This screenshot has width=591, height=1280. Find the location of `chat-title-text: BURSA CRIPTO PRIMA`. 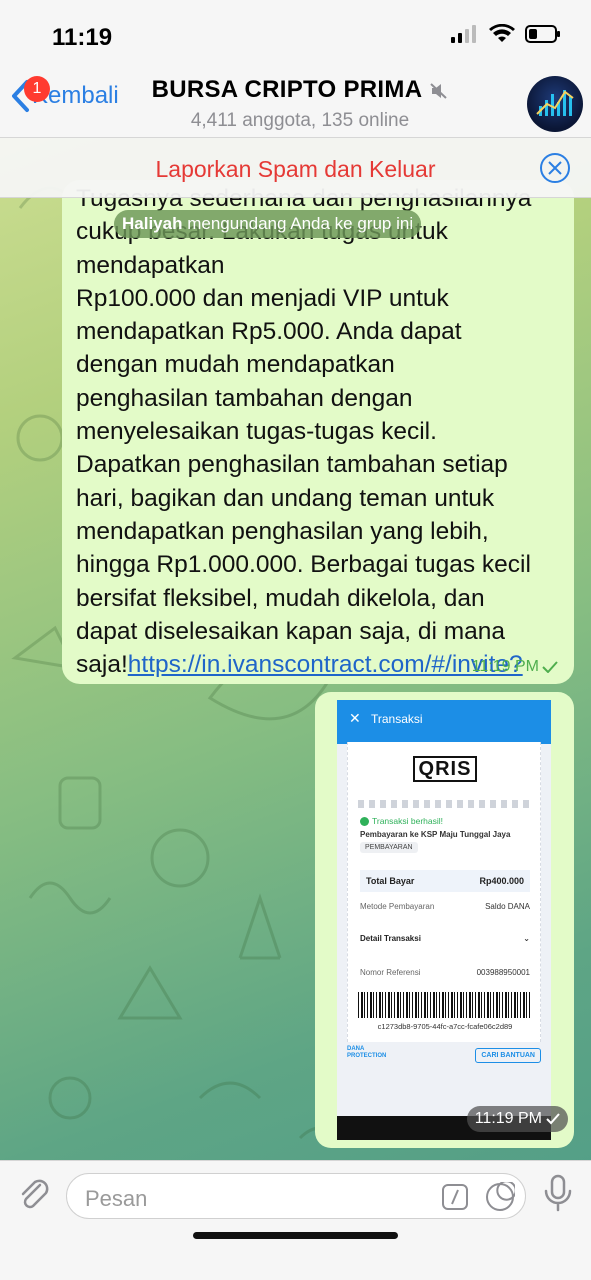

chat-title-text: BURSA CRIPTO PRIMA is located at coordinates (286, 89).